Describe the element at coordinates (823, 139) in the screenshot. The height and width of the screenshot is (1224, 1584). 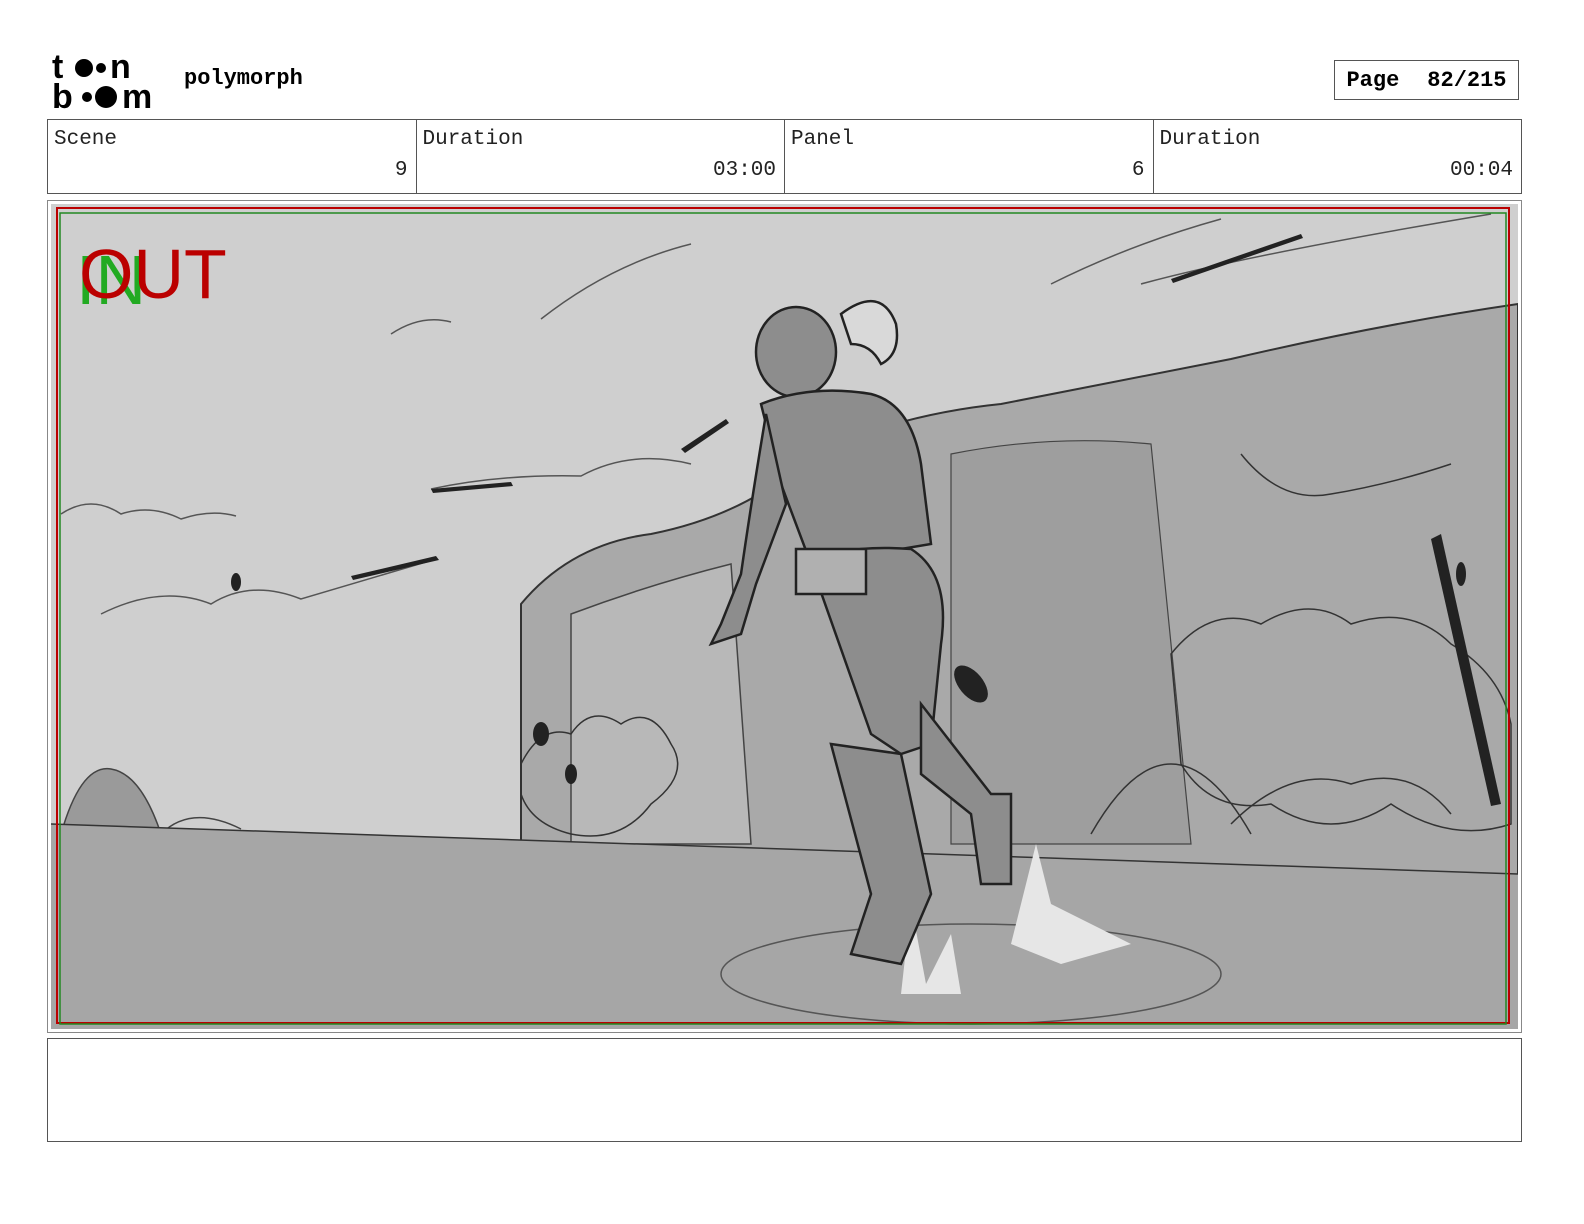
I see `panel-label: Panel` at that location.